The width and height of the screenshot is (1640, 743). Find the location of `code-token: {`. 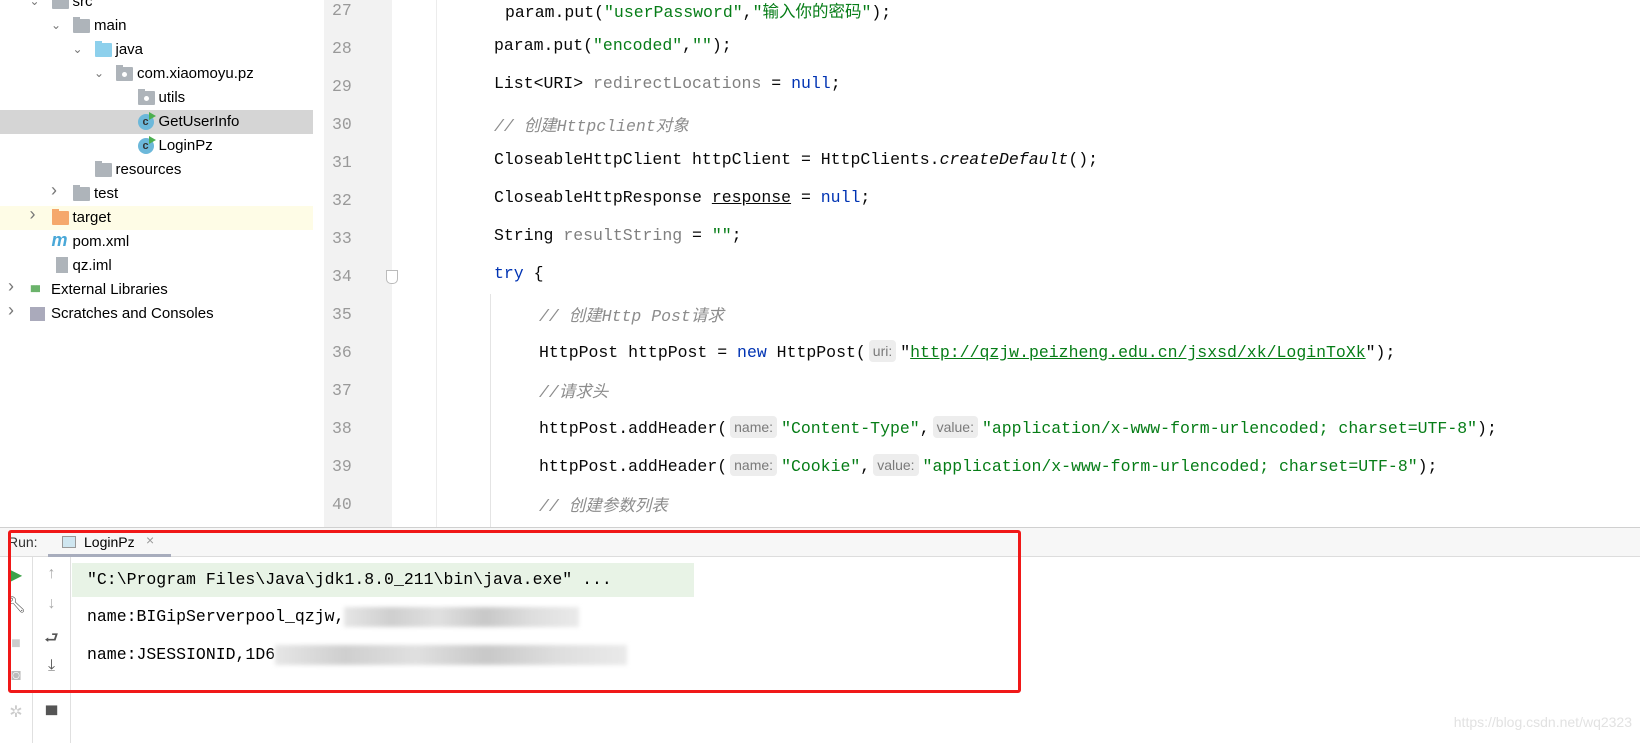

code-token: { is located at coordinates (533, 273).